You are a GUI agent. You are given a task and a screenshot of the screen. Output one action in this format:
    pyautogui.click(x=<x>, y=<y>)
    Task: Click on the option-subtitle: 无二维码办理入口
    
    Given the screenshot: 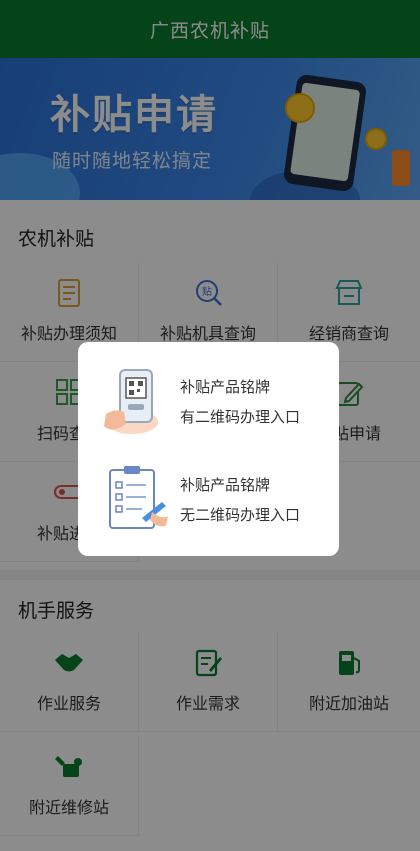 What is the action you would take?
    pyautogui.click(x=240, y=515)
    